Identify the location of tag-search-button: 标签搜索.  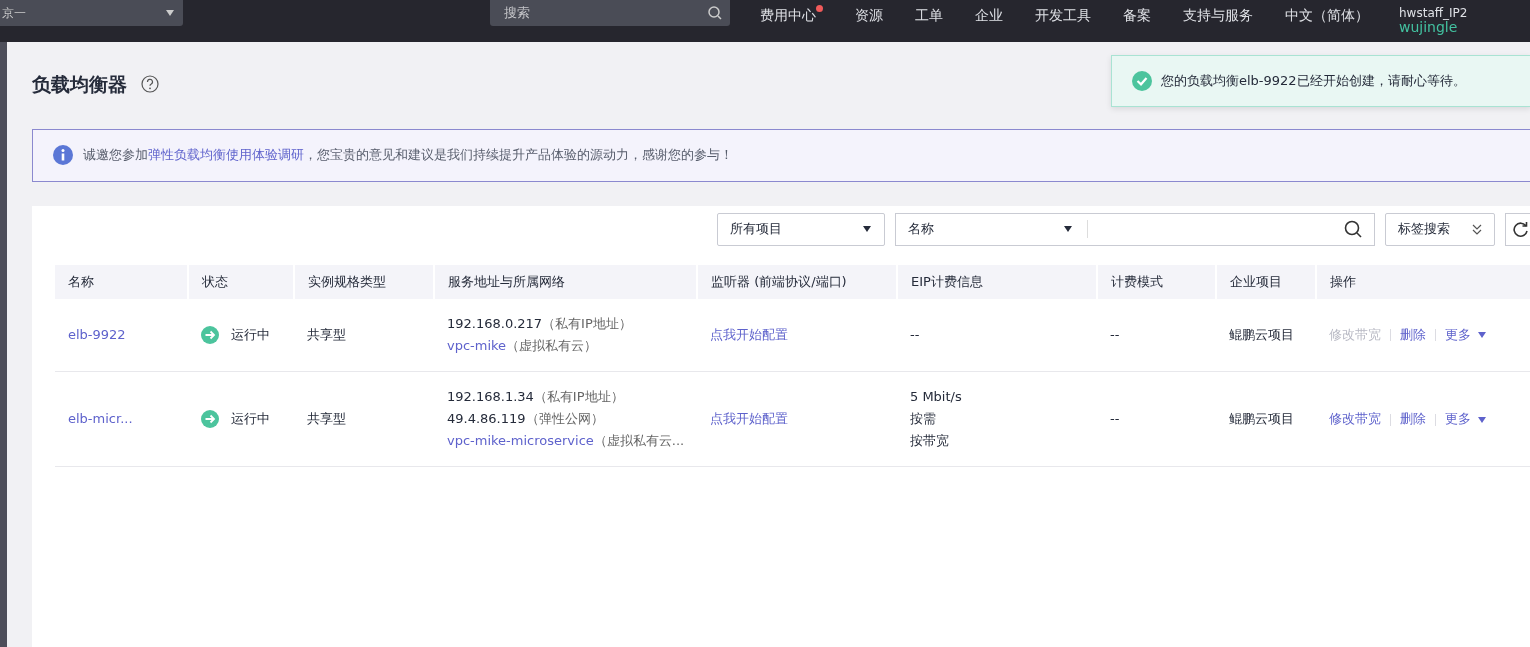
(1440, 229).